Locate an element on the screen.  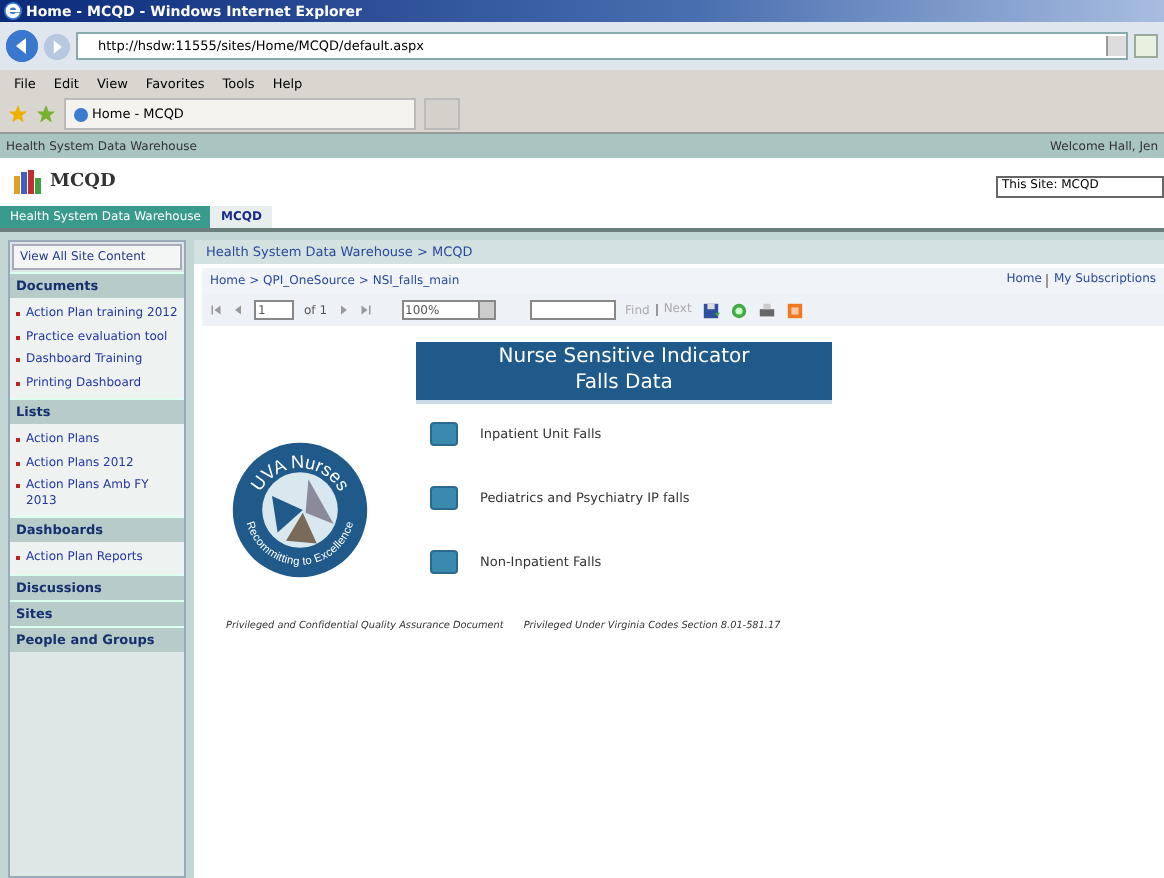
previous-page-icon is located at coordinates (238, 310).